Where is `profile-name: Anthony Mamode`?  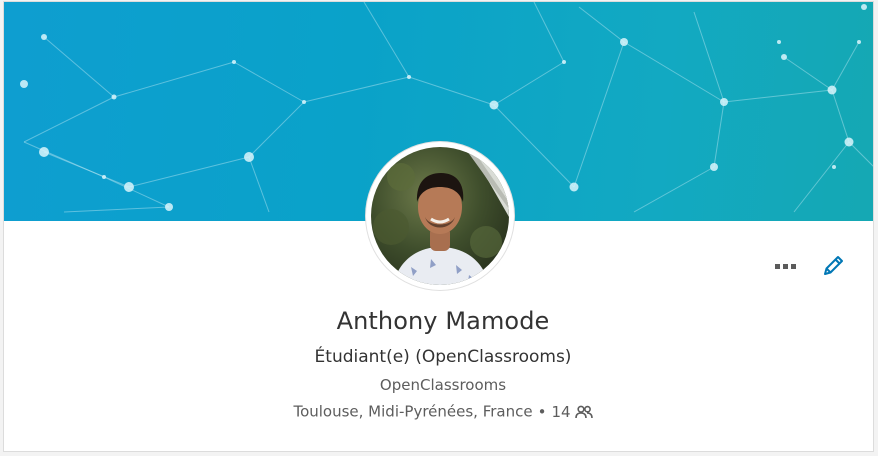
profile-name: Anthony Mamode is located at coordinates (443, 321).